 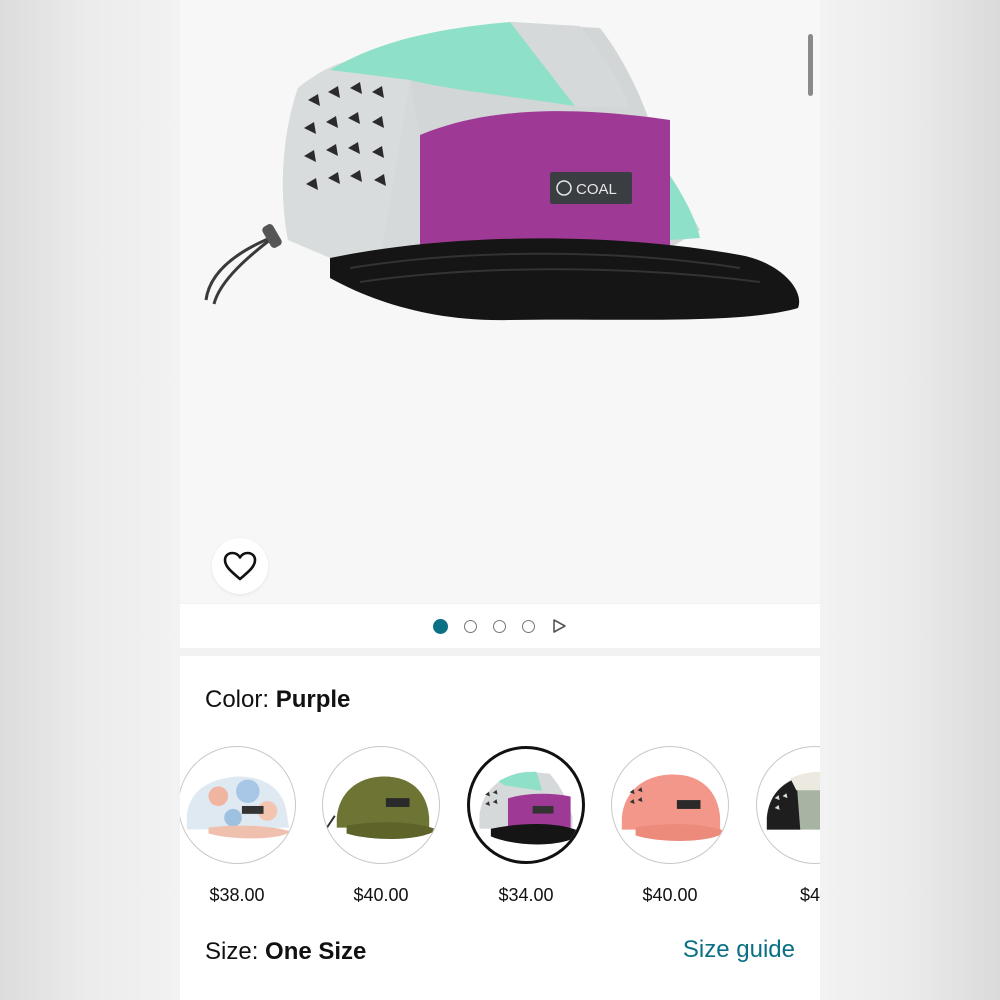 I want to click on wishlist-button, so click(x=240, y=566).